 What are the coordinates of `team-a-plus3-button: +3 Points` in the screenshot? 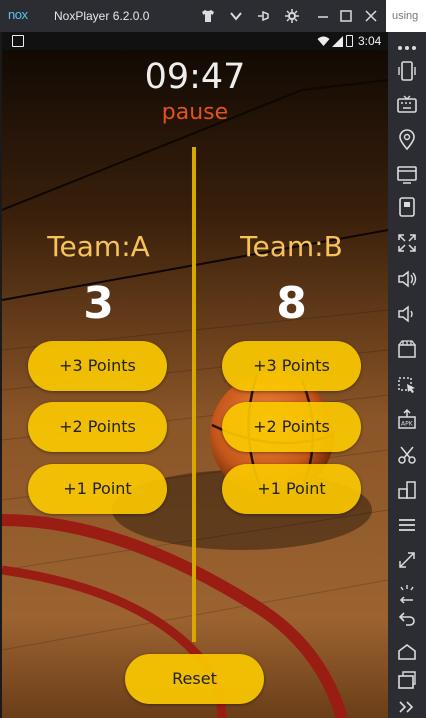 It's located at (97, 366).